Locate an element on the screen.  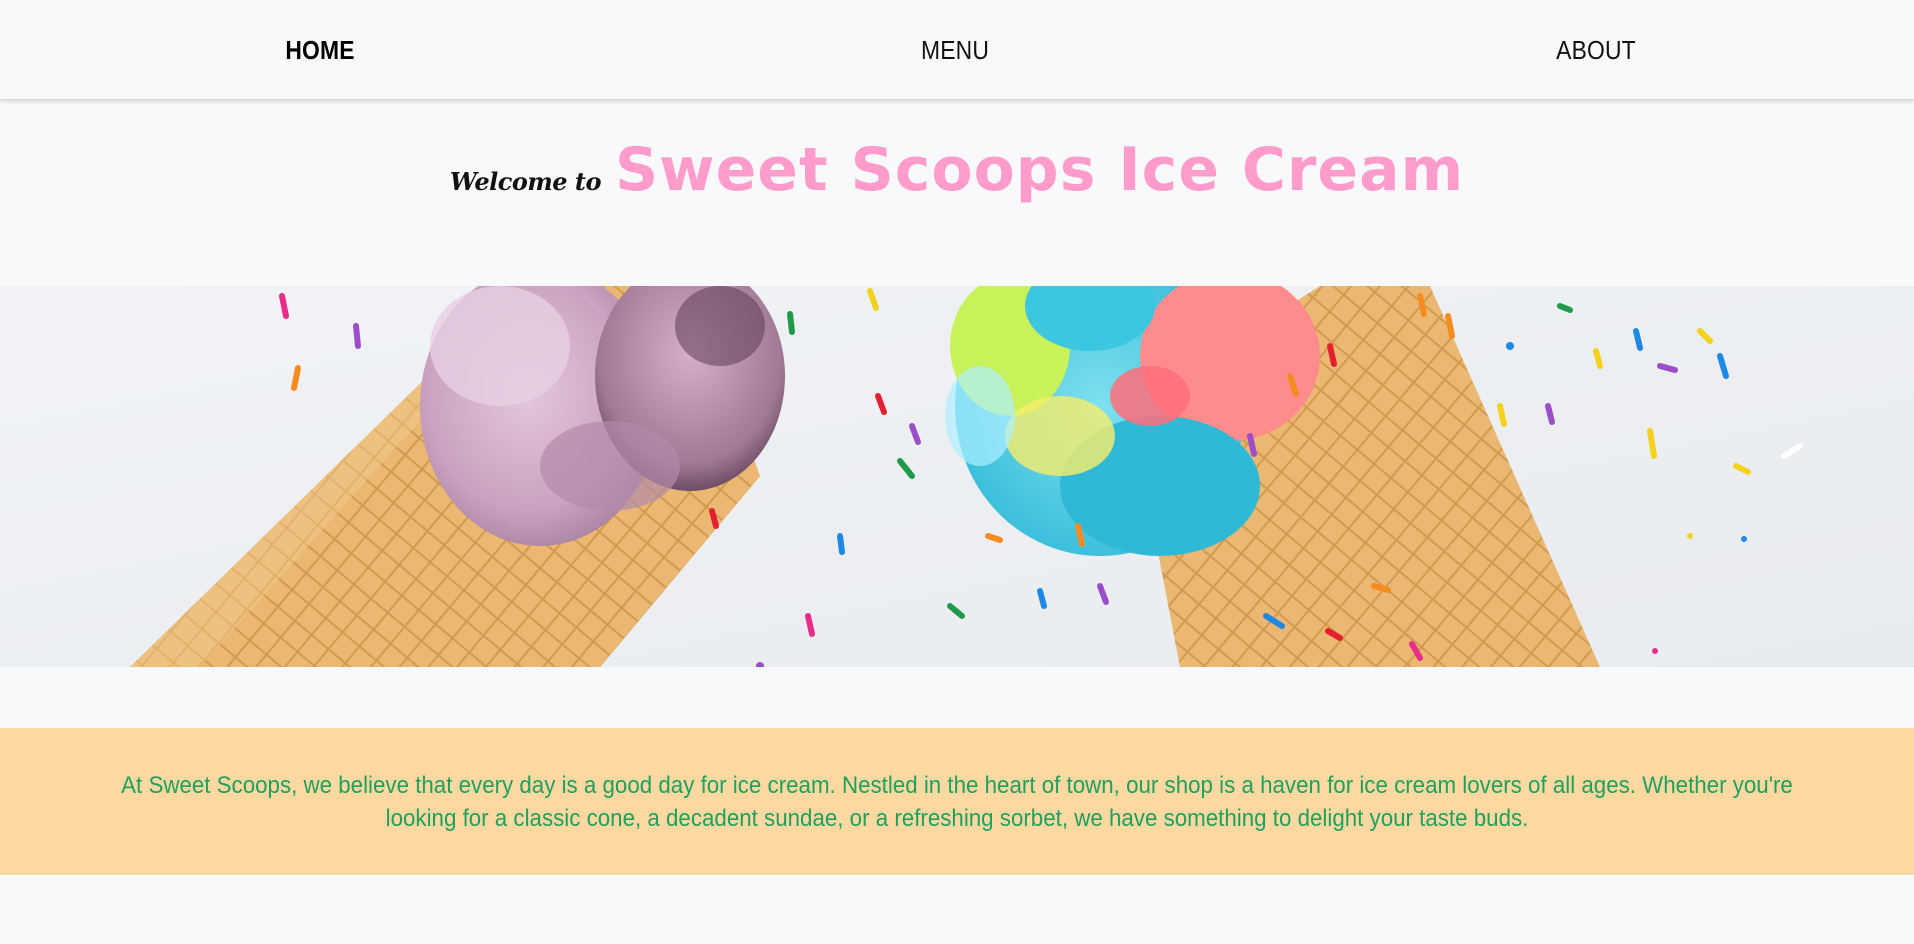
top-navigation: HOME MENU ABOUT is located at coordinates (957, 50).